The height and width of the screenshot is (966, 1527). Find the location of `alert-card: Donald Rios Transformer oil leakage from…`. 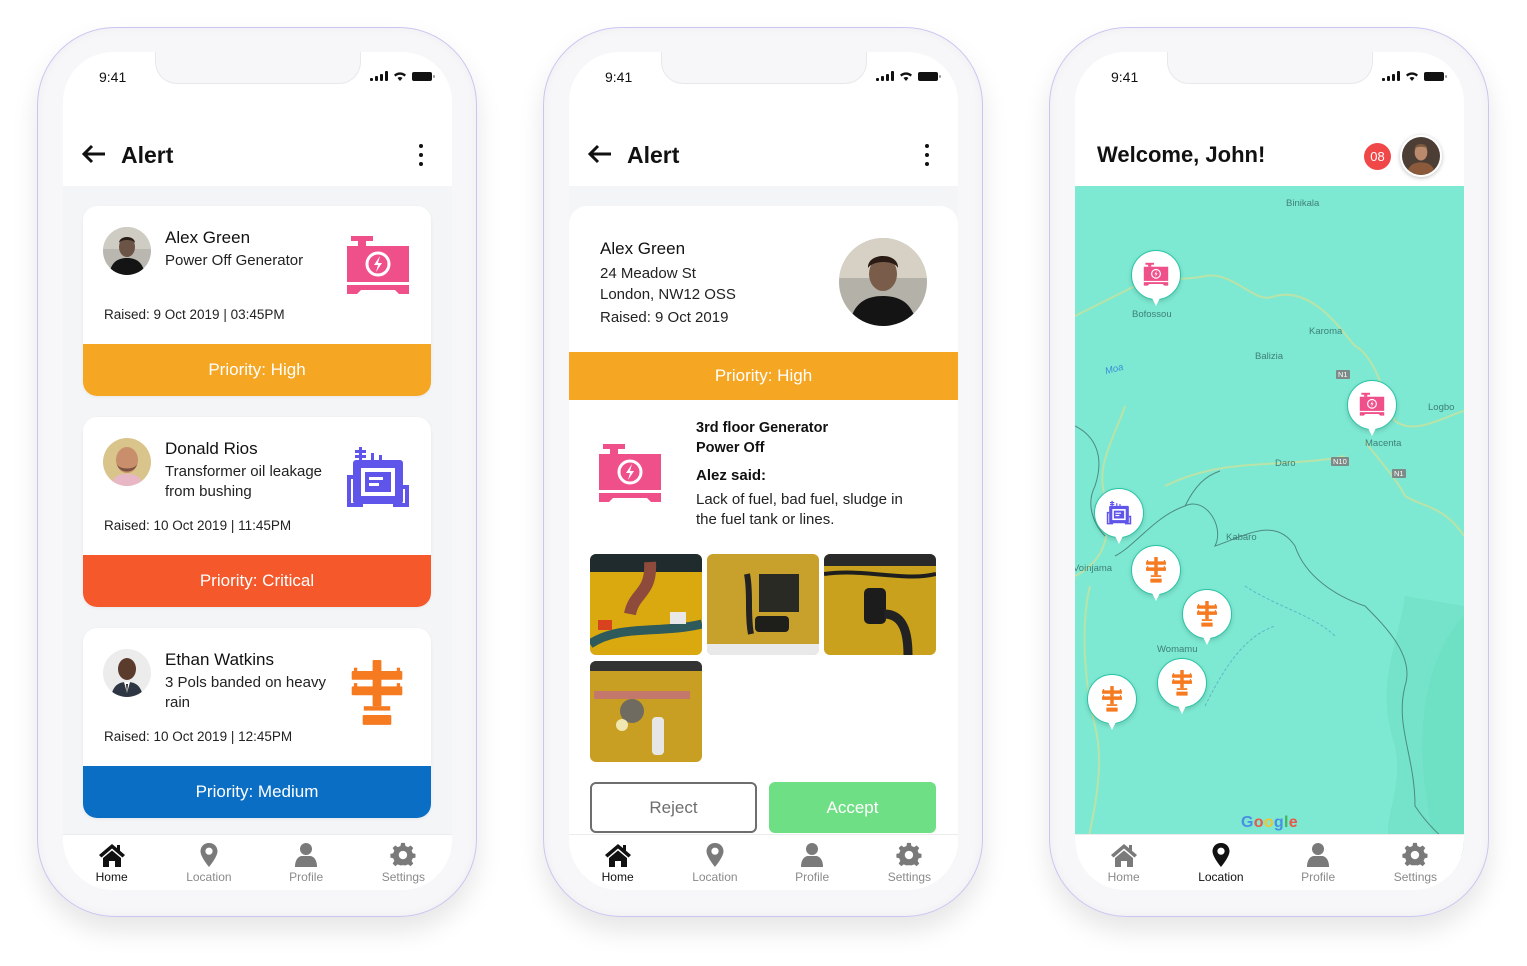

alert-card: Donald Rios Transformer oil leakage from… is located at coordinates (257, 512).